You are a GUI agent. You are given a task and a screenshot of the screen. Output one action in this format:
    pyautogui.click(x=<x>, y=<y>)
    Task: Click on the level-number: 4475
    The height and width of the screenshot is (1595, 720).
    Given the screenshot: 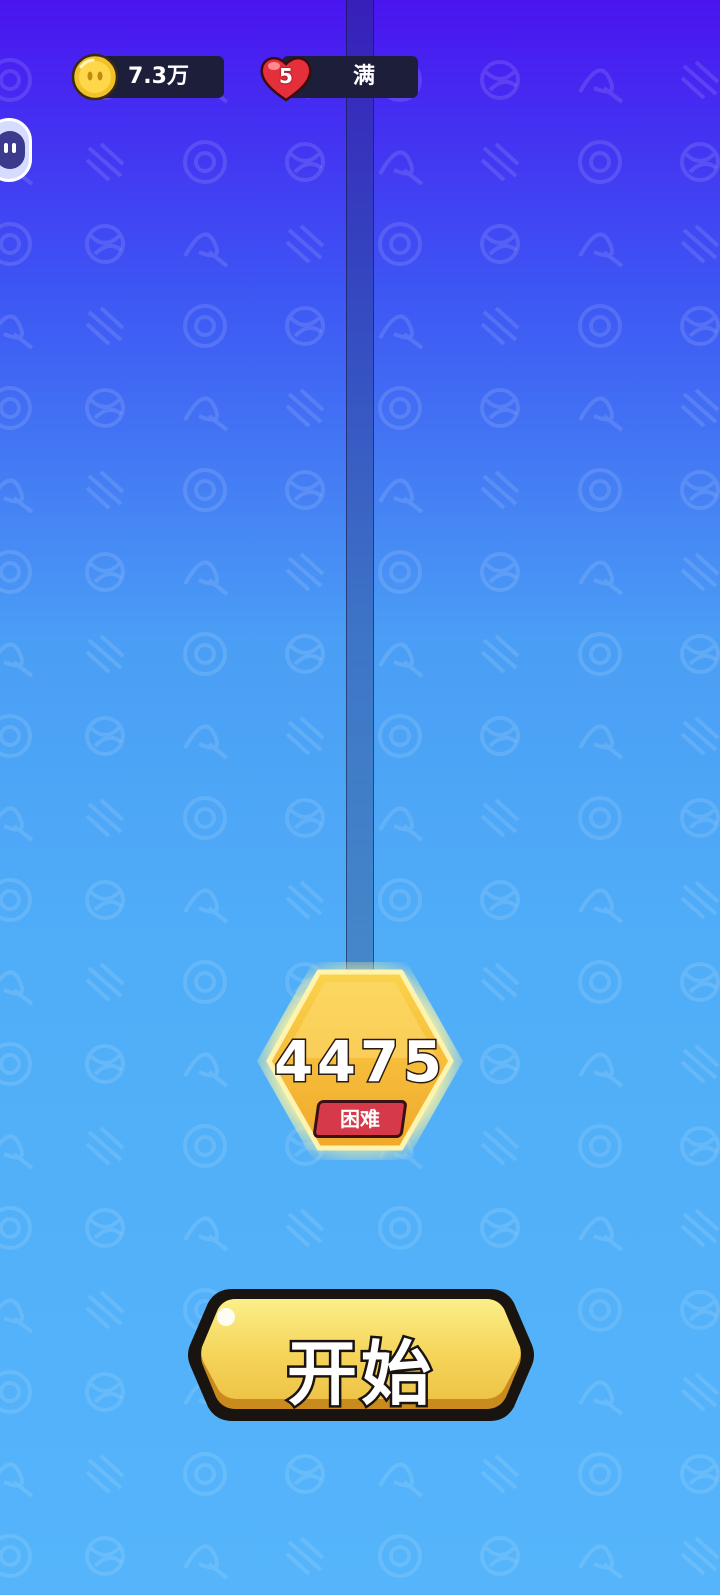 What is the action you would take?
    pyautogui.click(x=359, y=1063)
    